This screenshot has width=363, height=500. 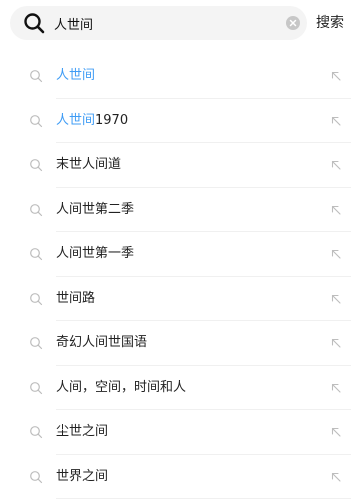 I want to click on suggestion-item: 尘世之间, so click(x=181, y=432).